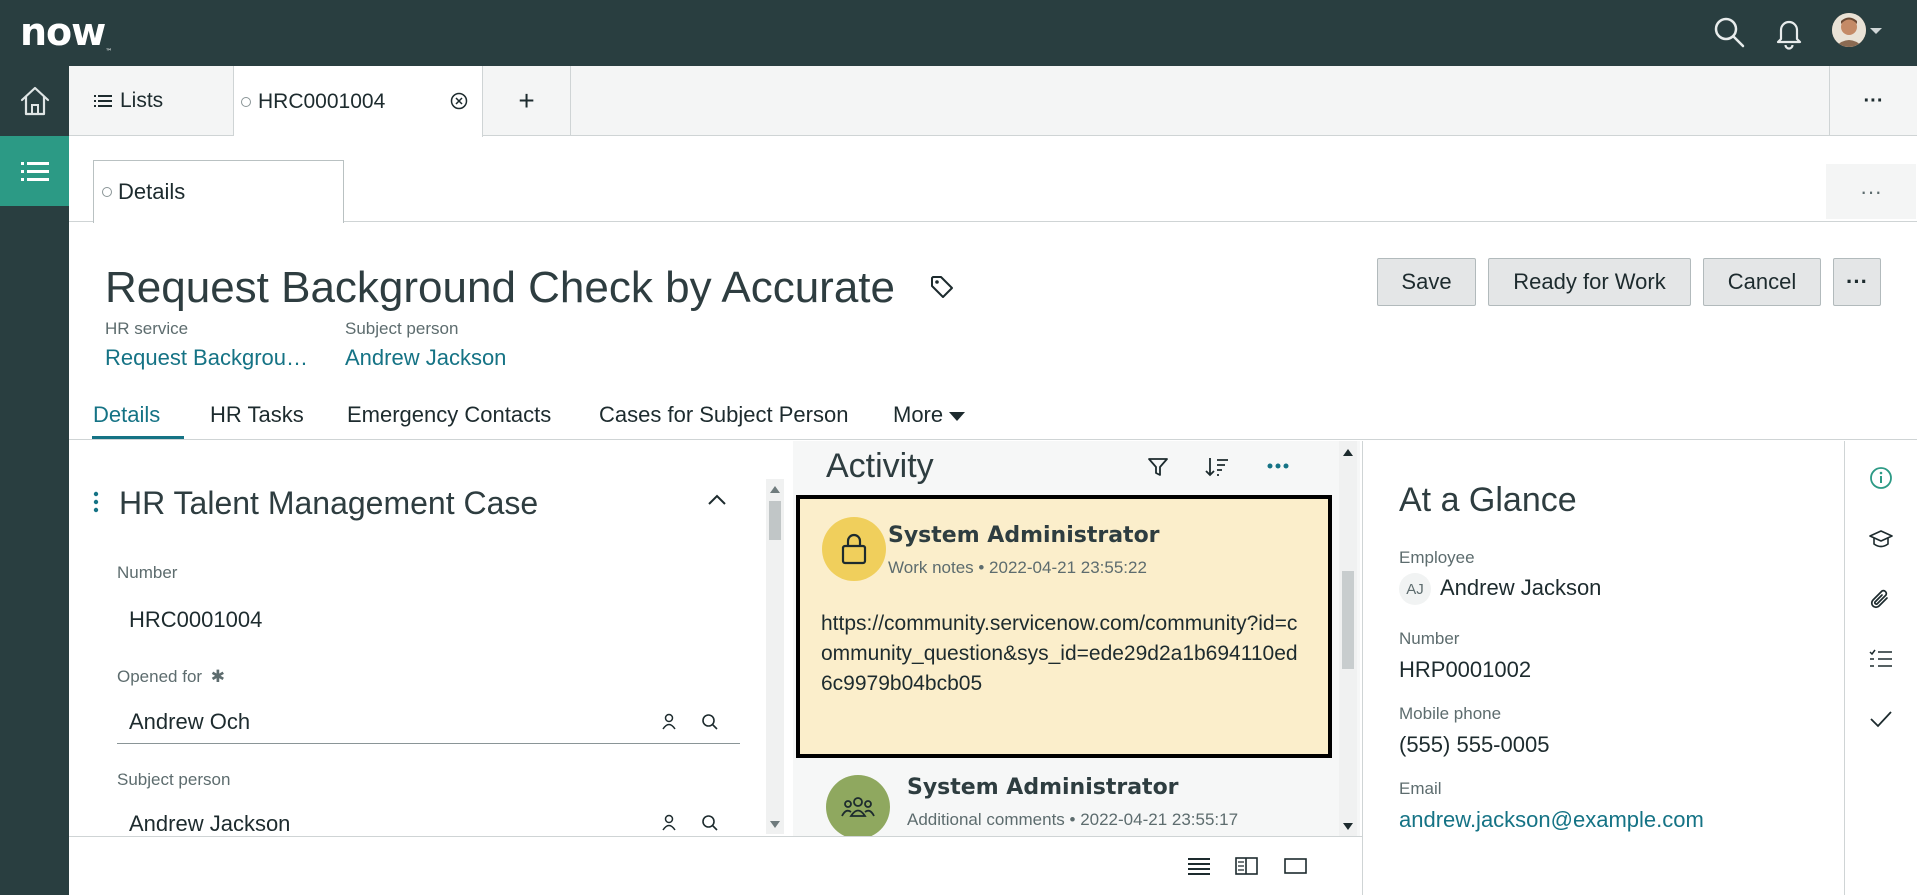 This screenshot has height=895, width=1917. I want to click on subtab-overflow-button: ···, so click(1871, 191).